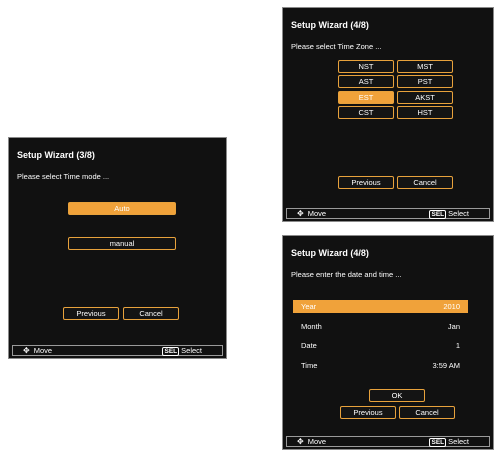 The image size is (496, 452). I want to click on zone-akst: AKST, so click(425, 97).